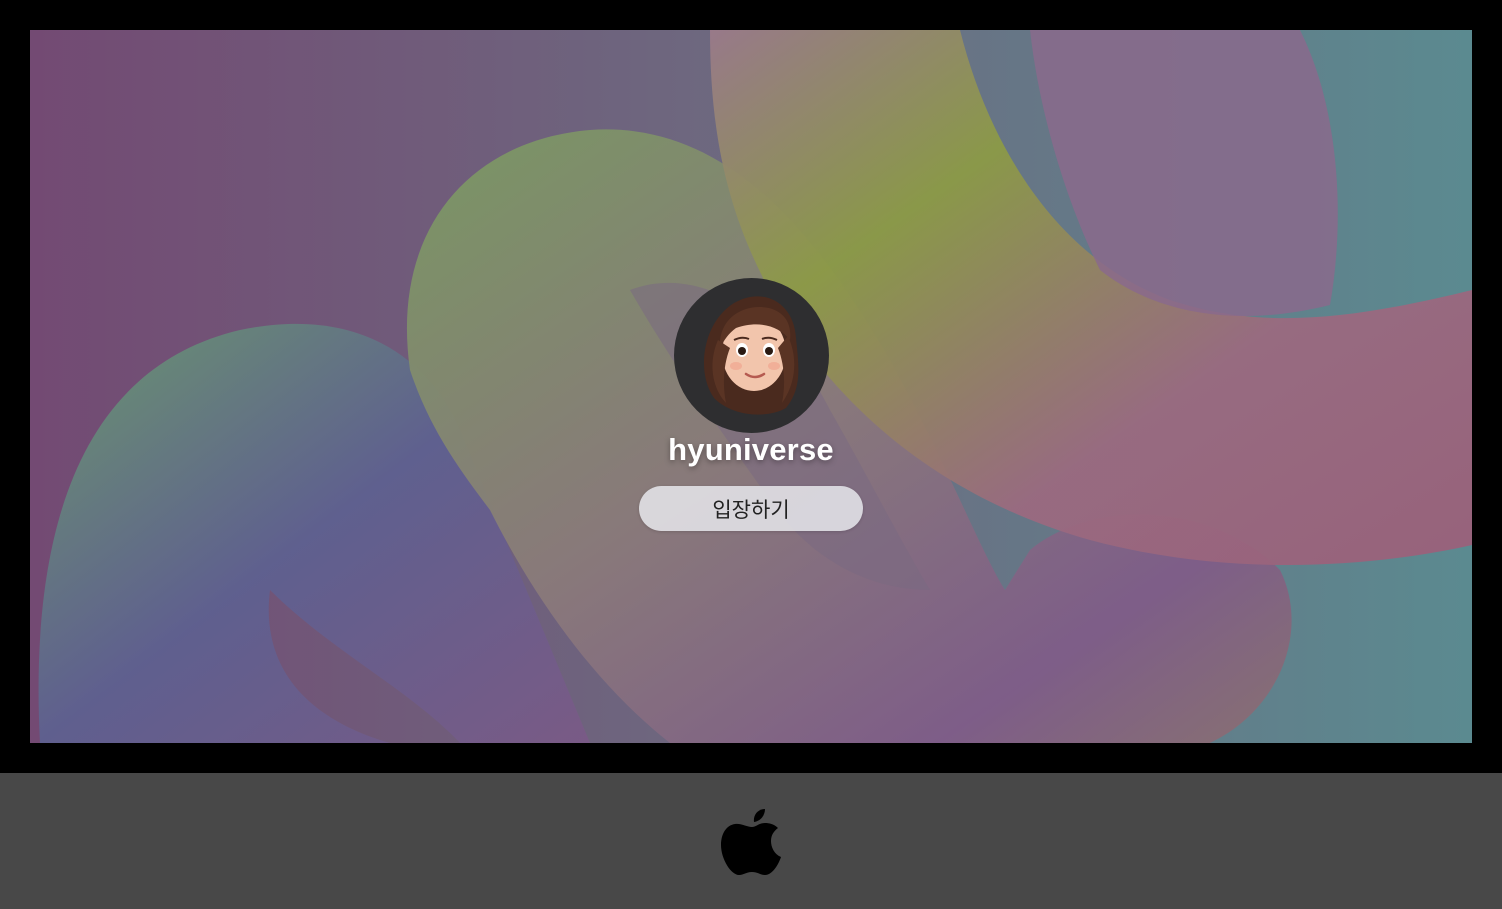  I want to click on apple-logo-icon, so click(751, 842).